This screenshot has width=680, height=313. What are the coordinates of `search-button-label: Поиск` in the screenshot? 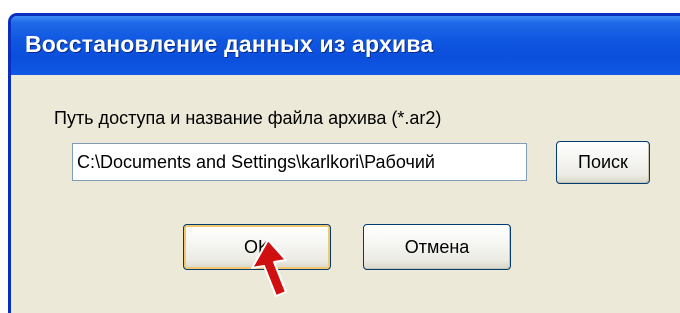 It's located at (603, 162).